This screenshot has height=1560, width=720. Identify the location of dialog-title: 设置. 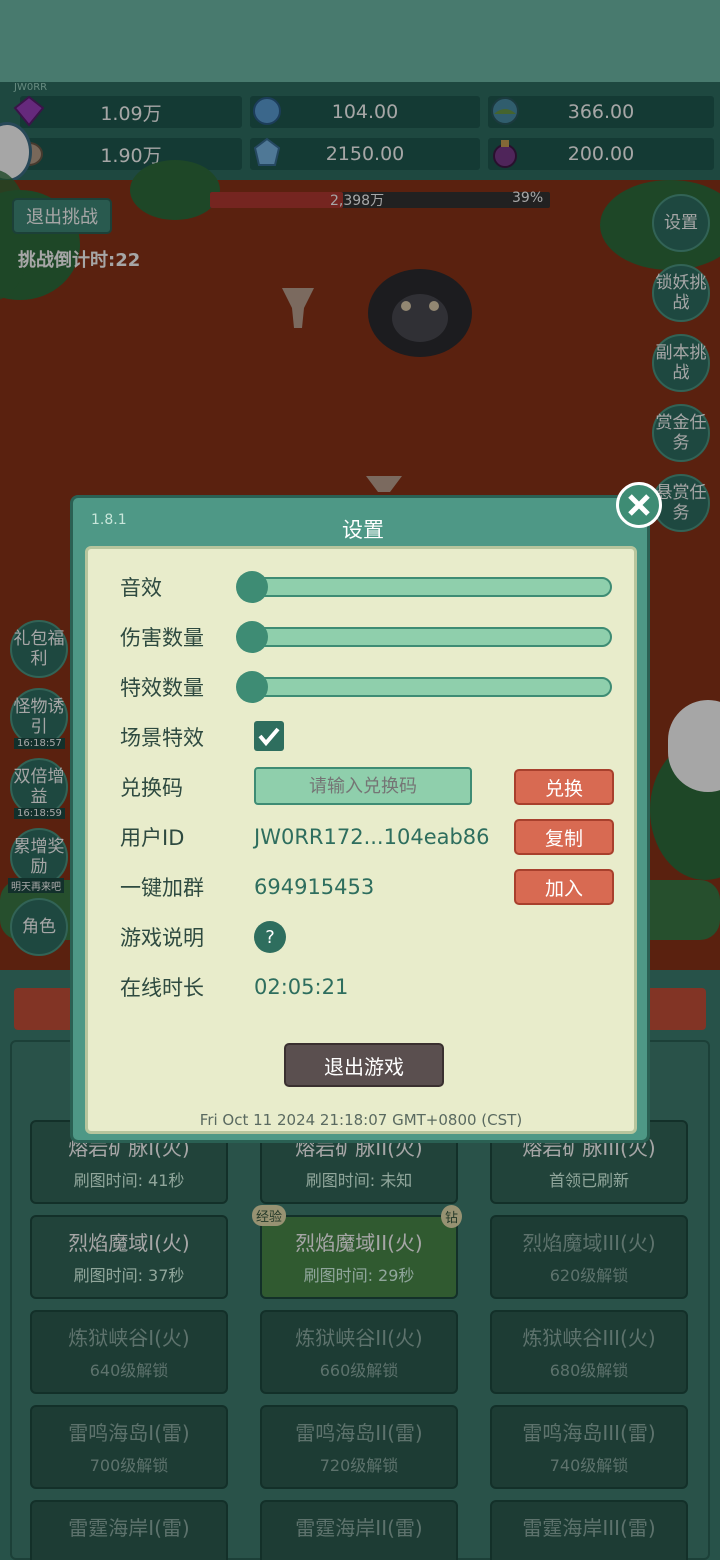
(363, 530).